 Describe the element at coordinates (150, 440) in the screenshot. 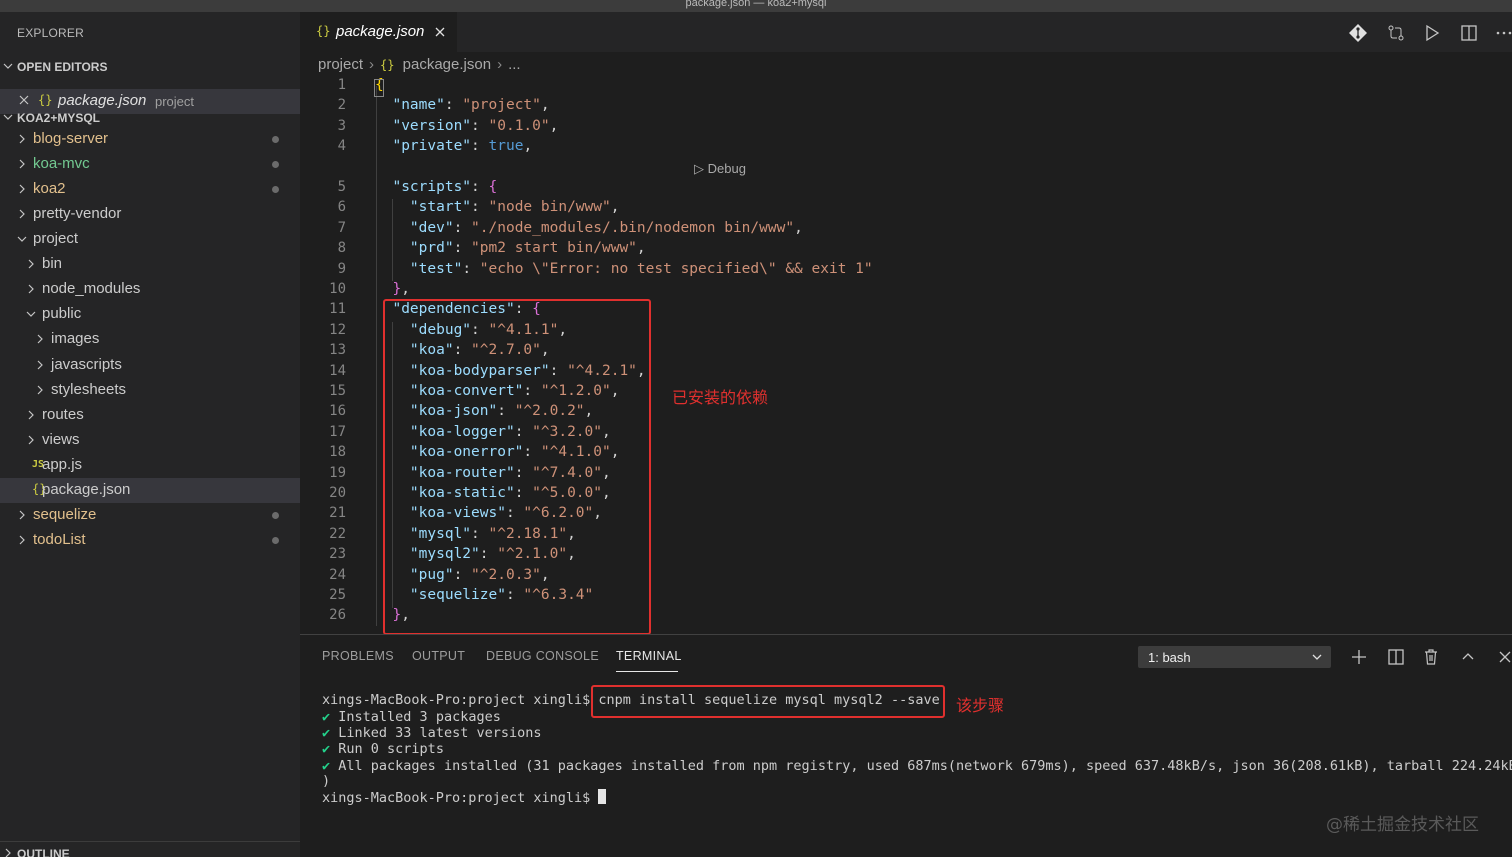

I see `sidebar-item-views: views` at that location.